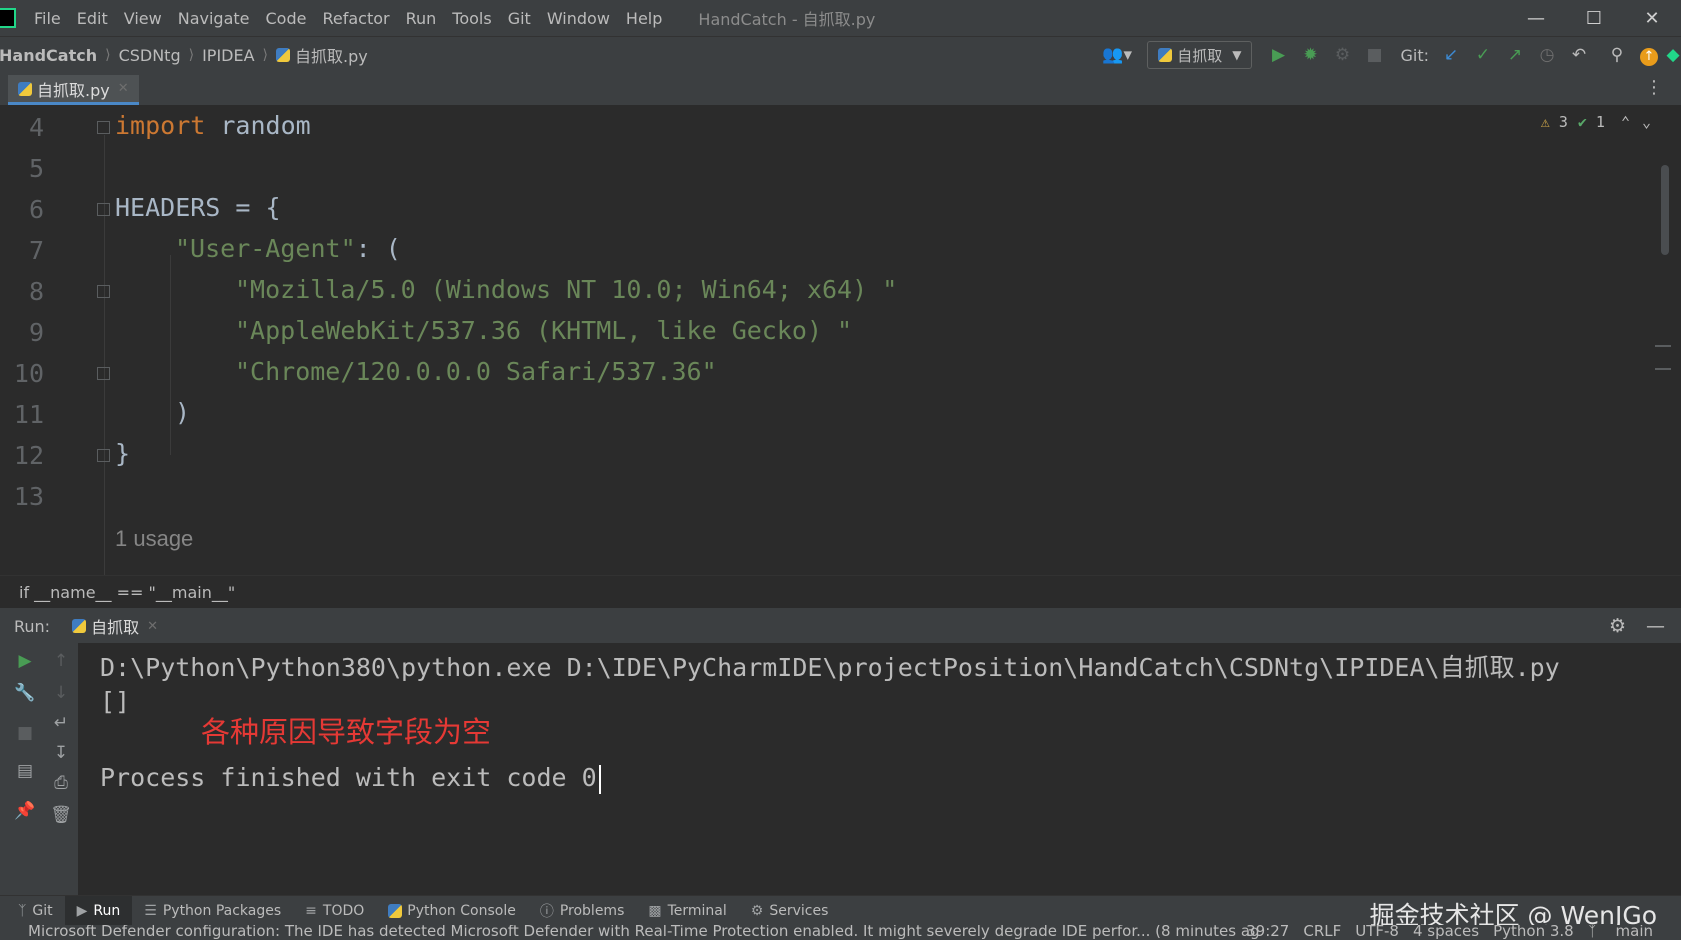  What do you see at coordinates (25, 733) in the screenshot?
I see `stop-process-icon: ■` at bounding box center [25, 733].